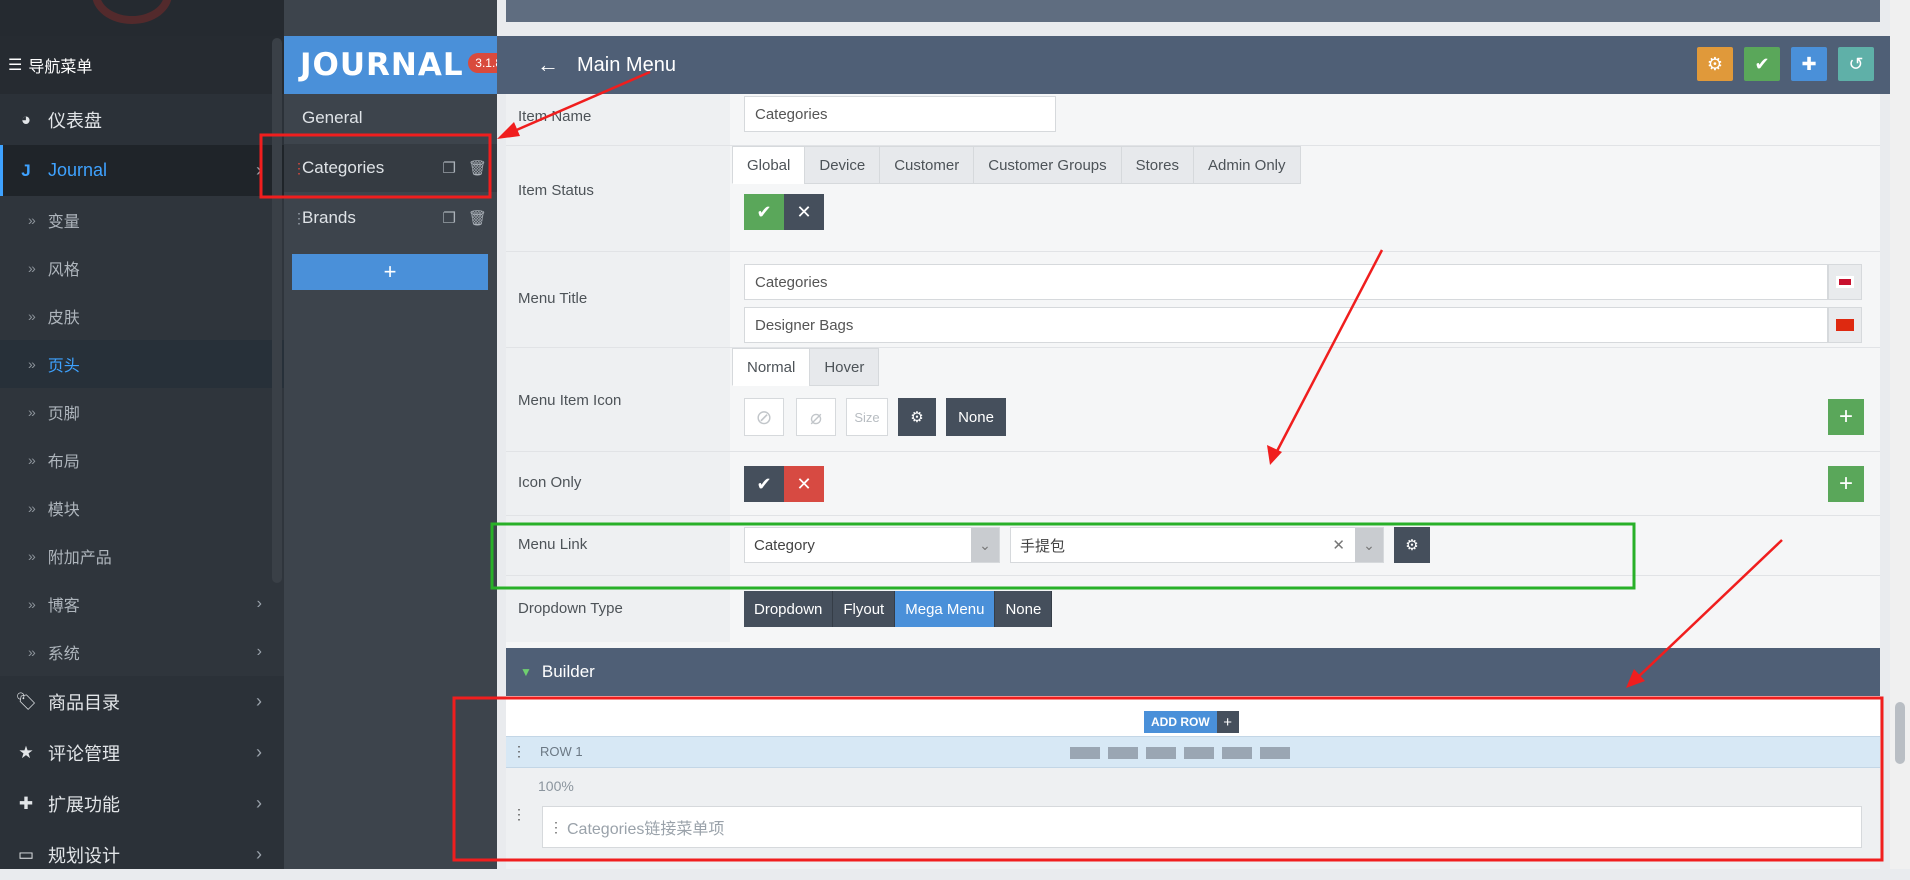 The width and height of the screenshot is (1910, 880). I want to click on sidebar-item-reviews: ★ 评论管理 ›, so click(142, 752).